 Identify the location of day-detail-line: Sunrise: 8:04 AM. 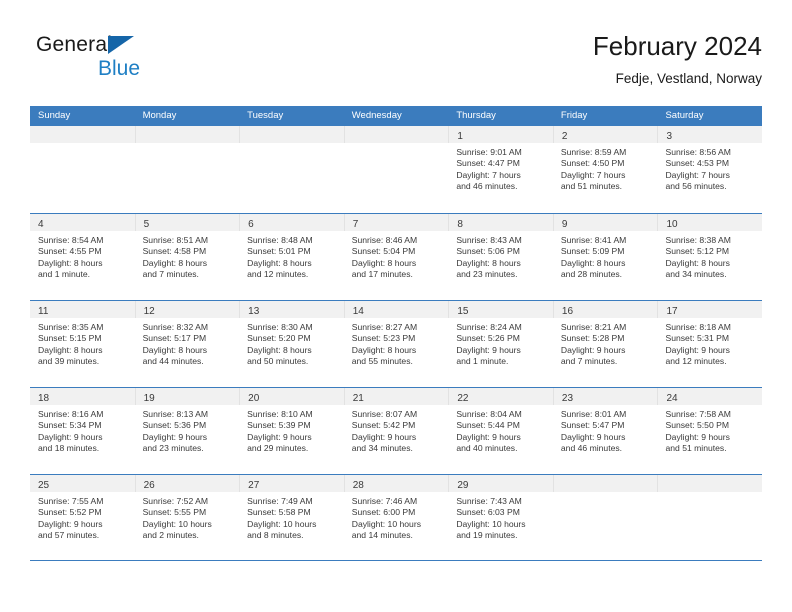
(489, 414).